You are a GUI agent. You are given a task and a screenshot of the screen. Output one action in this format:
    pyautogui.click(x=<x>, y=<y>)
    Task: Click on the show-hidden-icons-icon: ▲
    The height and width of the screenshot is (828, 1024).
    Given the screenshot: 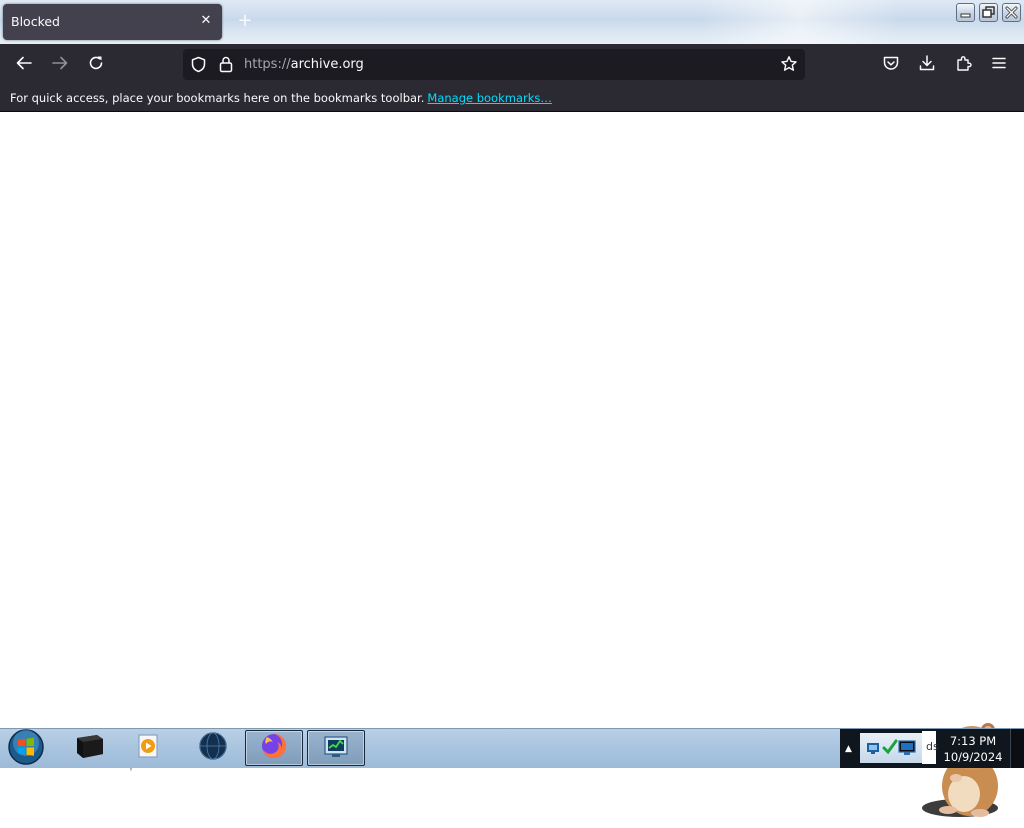 What is the action you would take?
    pyautogui.click(x=848, y=749)
    